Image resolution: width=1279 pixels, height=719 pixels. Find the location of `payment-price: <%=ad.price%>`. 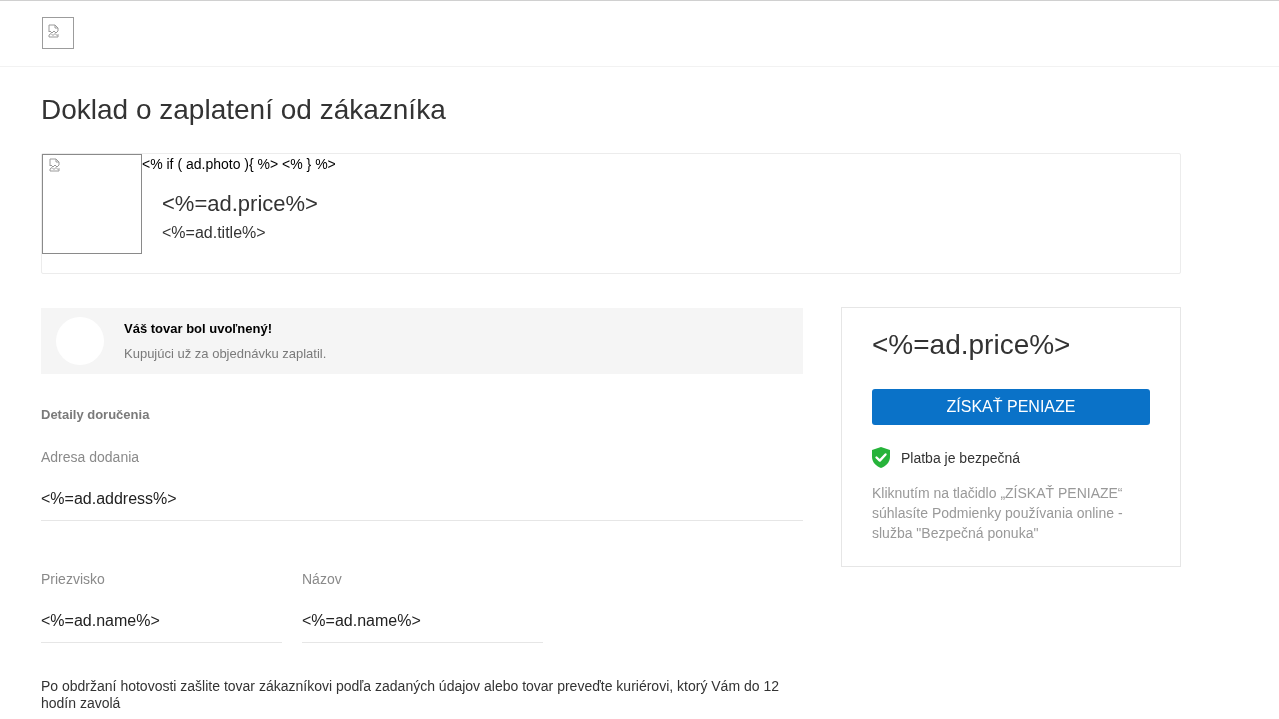

payment-price: <%=ad.price%> is located at coordinates (972, 345).